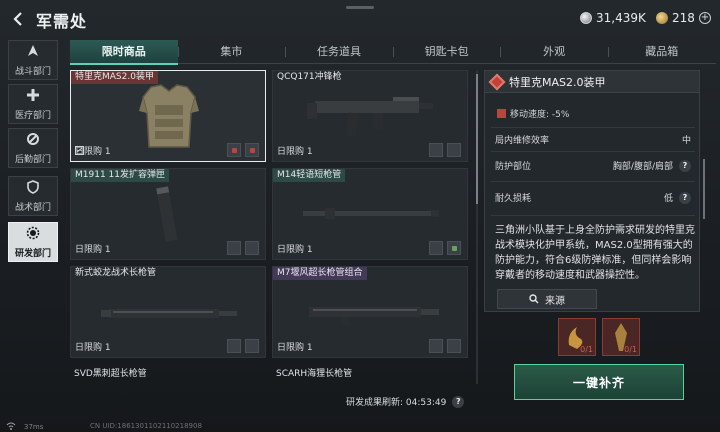 The height and width of the screenshot is (432, 720). I want to click on sidebar-item-rd: 研发部门, so click(33, 242).